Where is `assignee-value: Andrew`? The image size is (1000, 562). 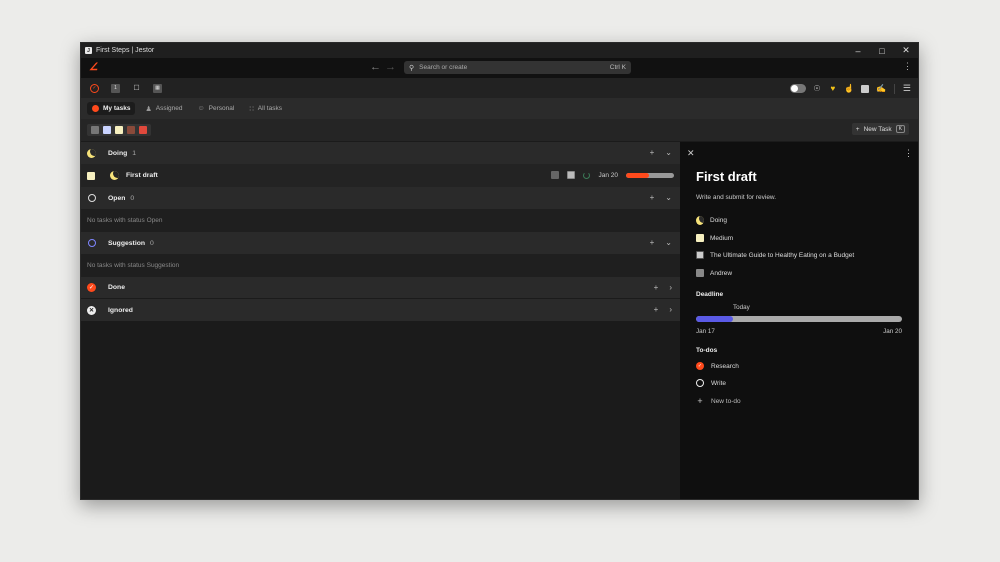
assignee-value: Andrew is located at coordinates (721, 273).